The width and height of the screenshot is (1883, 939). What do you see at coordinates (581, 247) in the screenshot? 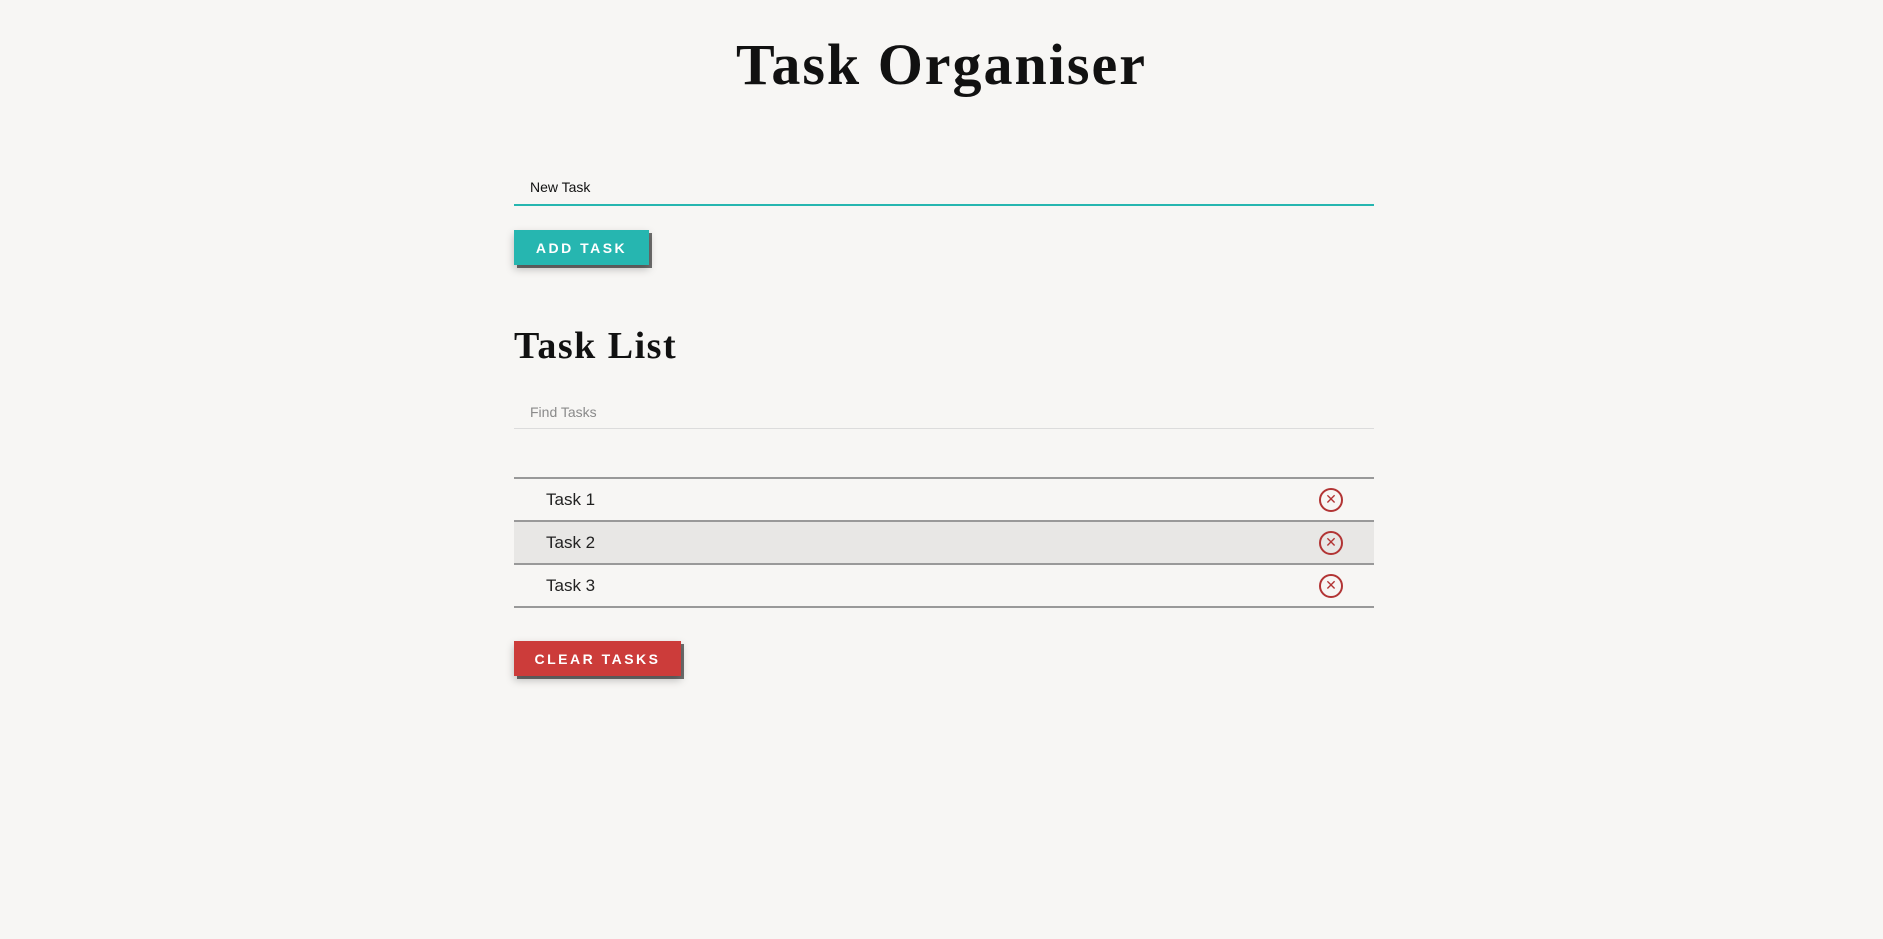
I see `add-task-button: ADD TASK` at bounding box center [581, 247].